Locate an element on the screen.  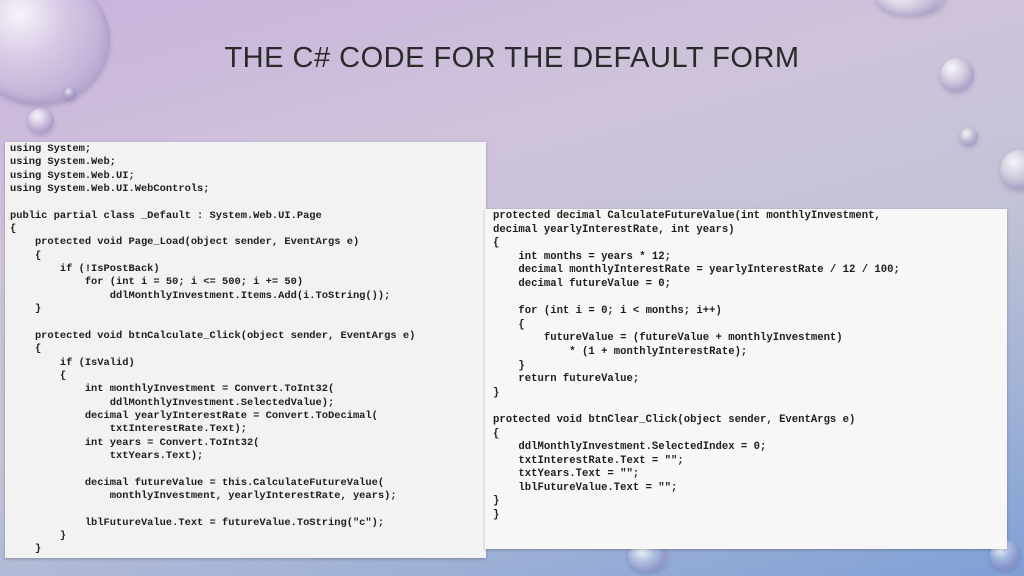
code-line: int months = years * 12; is located at coordinates (582, 256).